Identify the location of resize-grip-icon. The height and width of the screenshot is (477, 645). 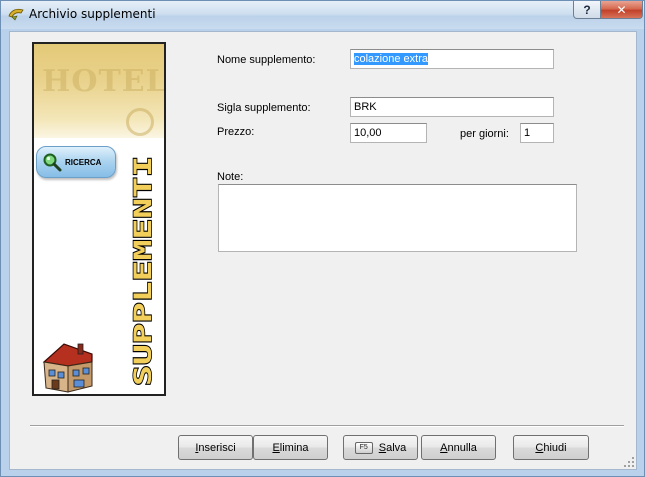
(630, 463).